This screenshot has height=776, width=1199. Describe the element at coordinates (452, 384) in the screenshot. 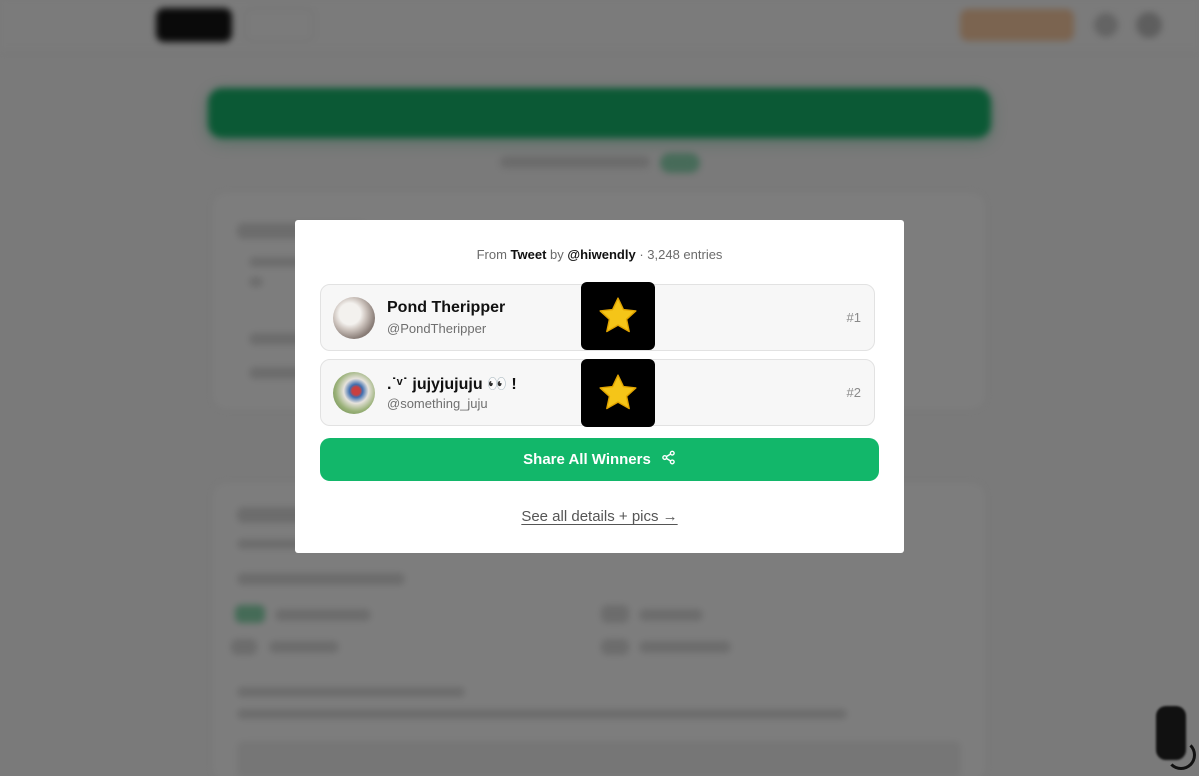

I see `winner-name: .˙ᵛ˙ jujyjujuju 👀 !` at that location.